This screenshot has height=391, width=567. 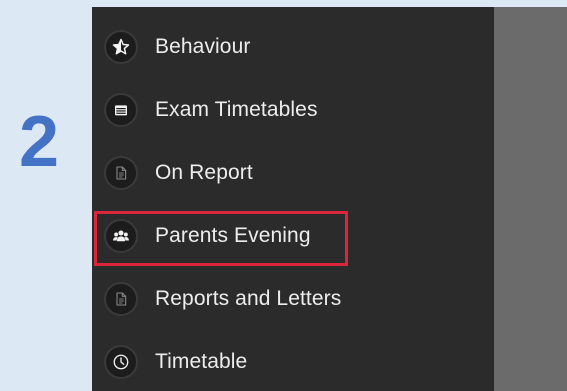 What do you see at coordinates (530, 199) in the screenshot?
I see `content-pane` at bounding box center [530, 199].